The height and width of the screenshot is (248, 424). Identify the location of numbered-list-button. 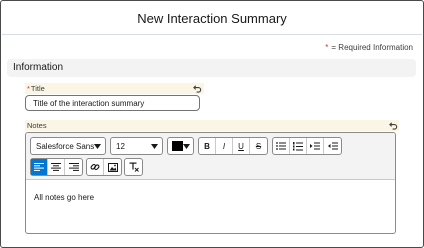
(298, 146).